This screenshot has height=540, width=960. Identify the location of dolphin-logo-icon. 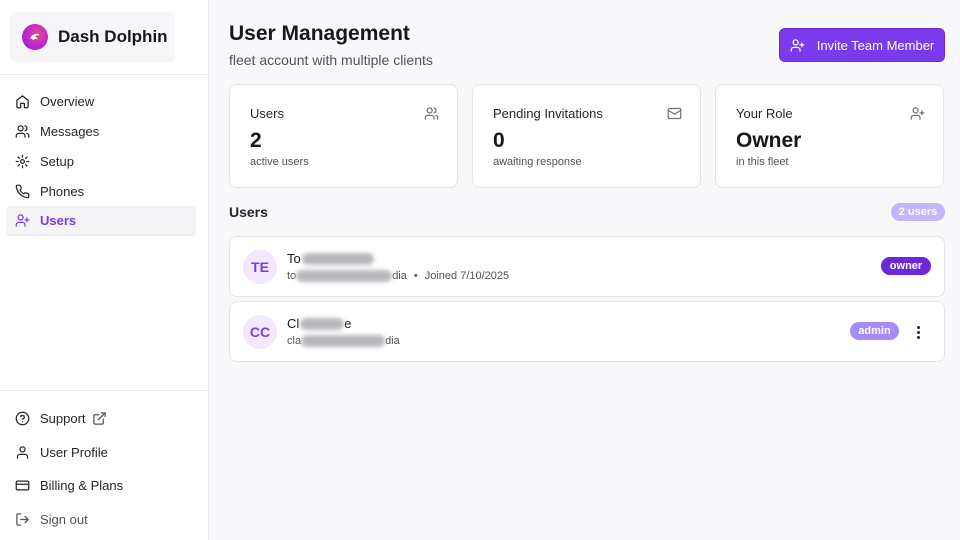
(35, 37).